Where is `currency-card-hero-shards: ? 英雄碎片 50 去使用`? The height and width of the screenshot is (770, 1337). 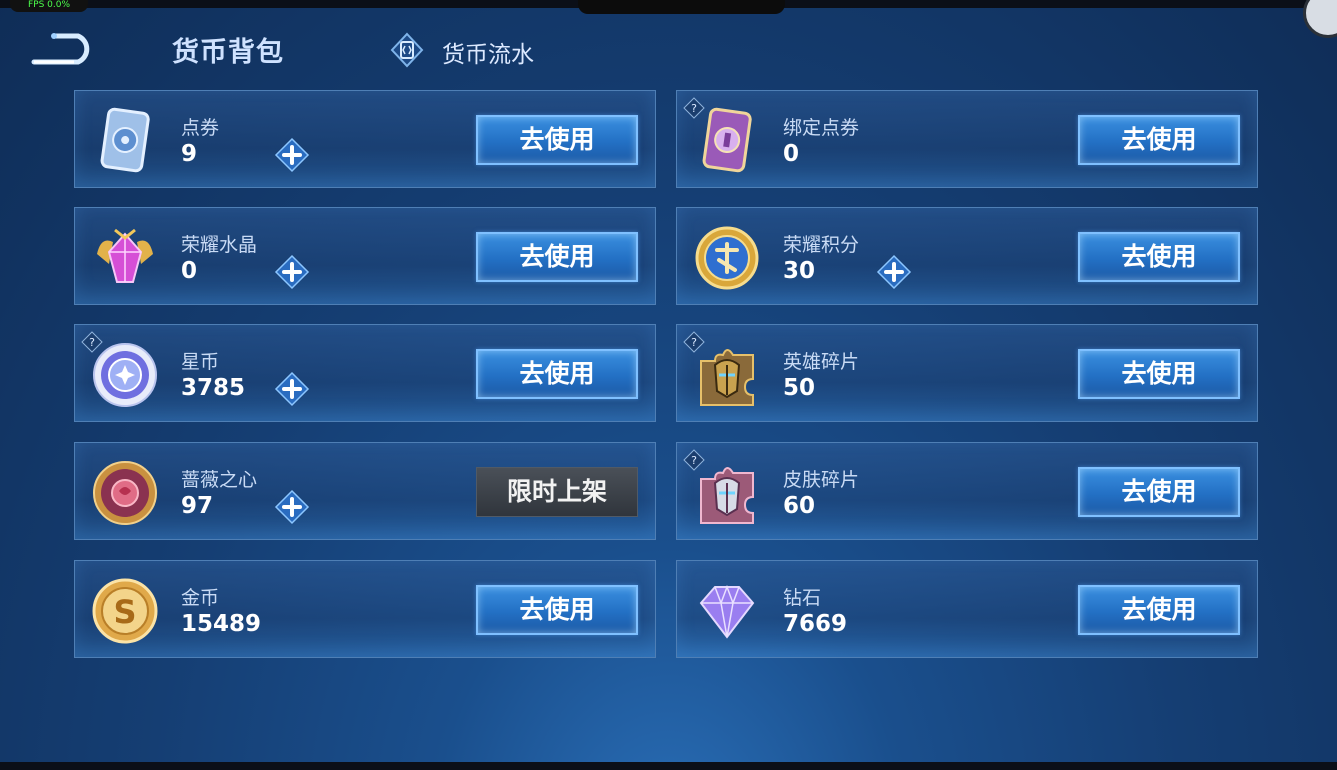
currency-card-hero-shards: ? 英雄碎片 50 去使用 is located at coordinates (967, 373).